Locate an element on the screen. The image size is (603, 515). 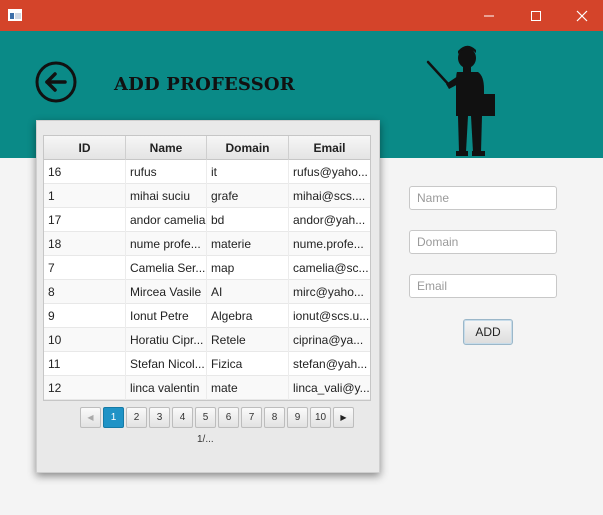
cell-id: 1 is located at coordinates (85, 196).